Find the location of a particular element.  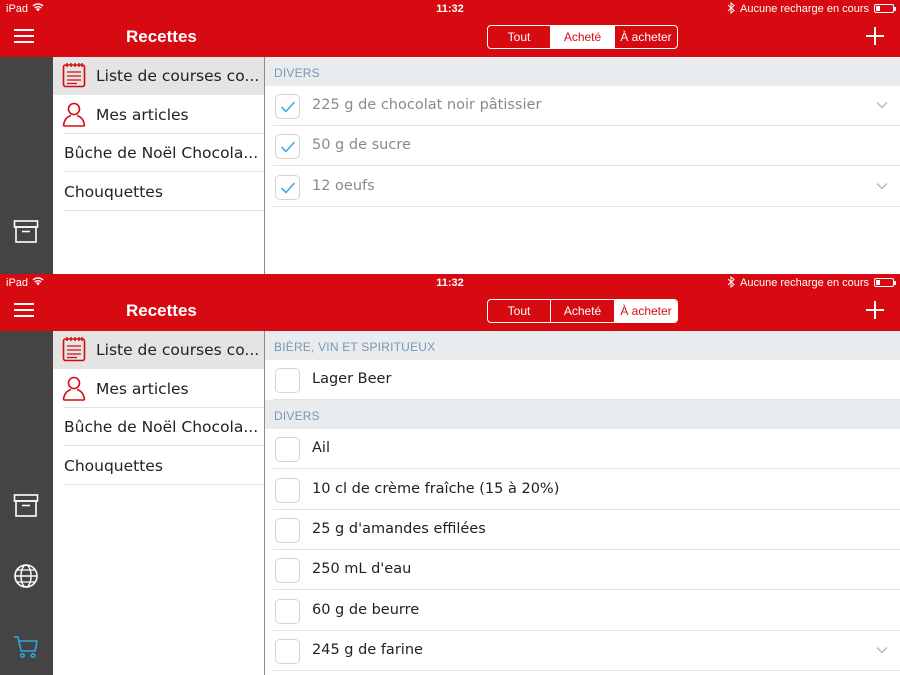

charging-status: Aucune recharge en cours is located at coordinates (805, 9).